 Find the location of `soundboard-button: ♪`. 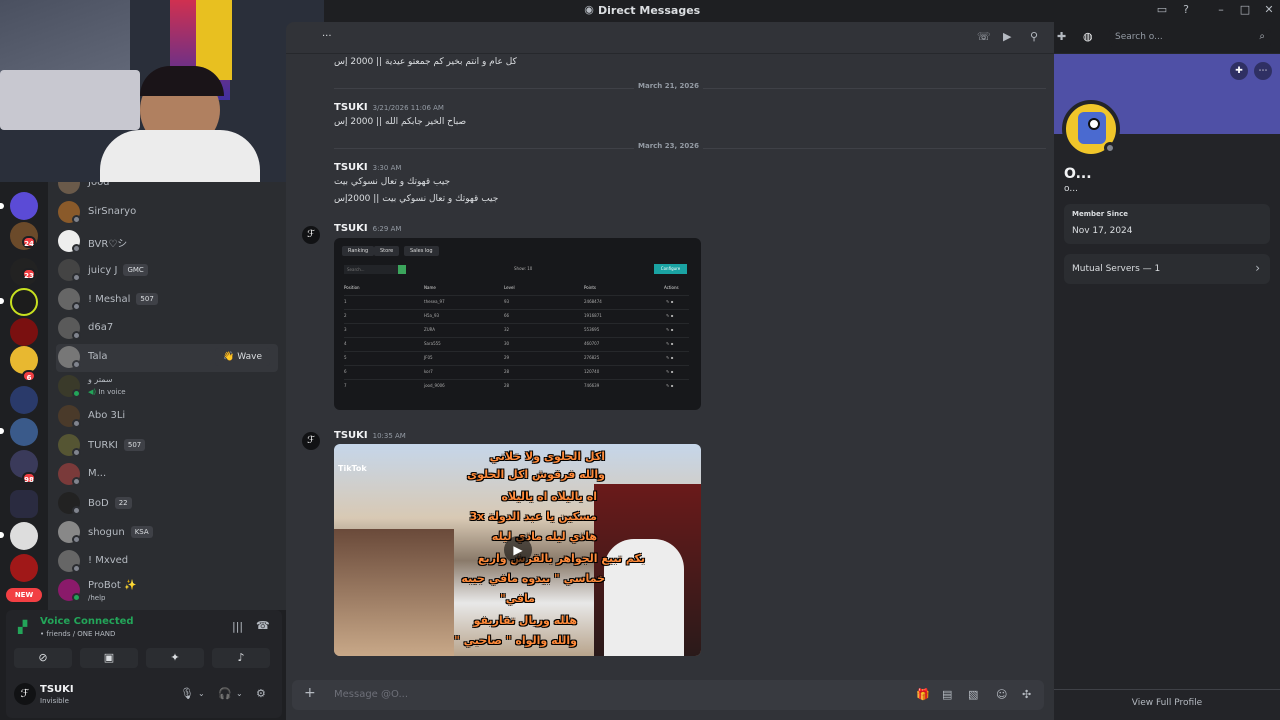

soundboard-button: ♪ is located at coordinates (241, 658).